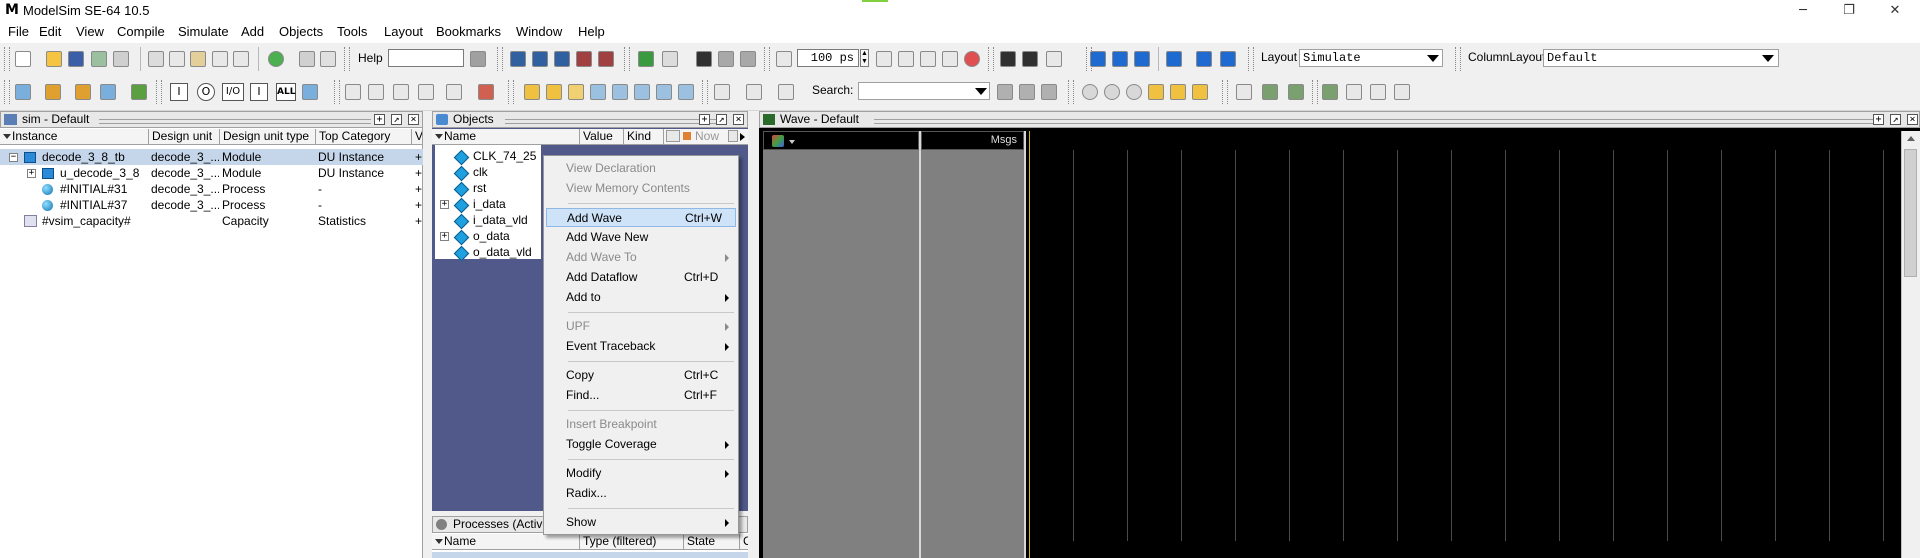 The height and width of the screenshot is (558, 1920). I want to click on wave-format-3-icon, so click(1296, 92).